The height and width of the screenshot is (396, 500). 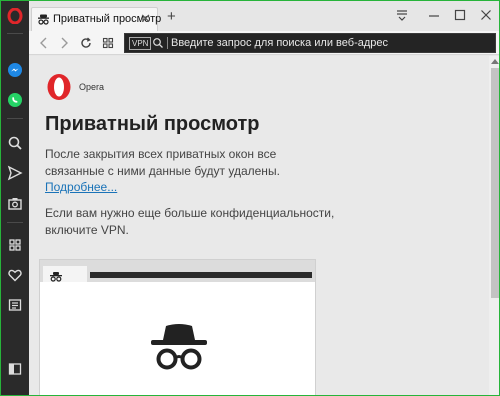 What do you see at coordinates (495, 62) in the screenshot?
I see `scroll-up-icon` at bounding box center [495, 62].